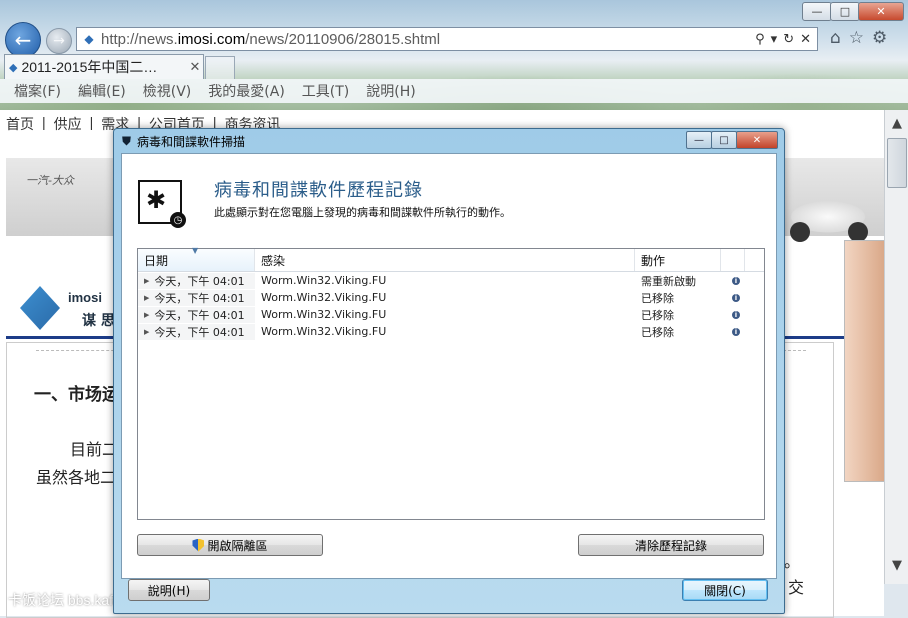 The height and width of the screenshot is (618, 908). I want to click on history-heading: 病毒和間諜軟件歷程記錄, so click(318, 190).